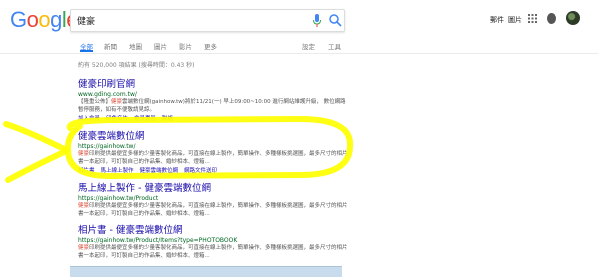  I want to click on result-stats: 約有 520,000 項結果 (搜尋時間：0.43 秒), so click(136, 65).